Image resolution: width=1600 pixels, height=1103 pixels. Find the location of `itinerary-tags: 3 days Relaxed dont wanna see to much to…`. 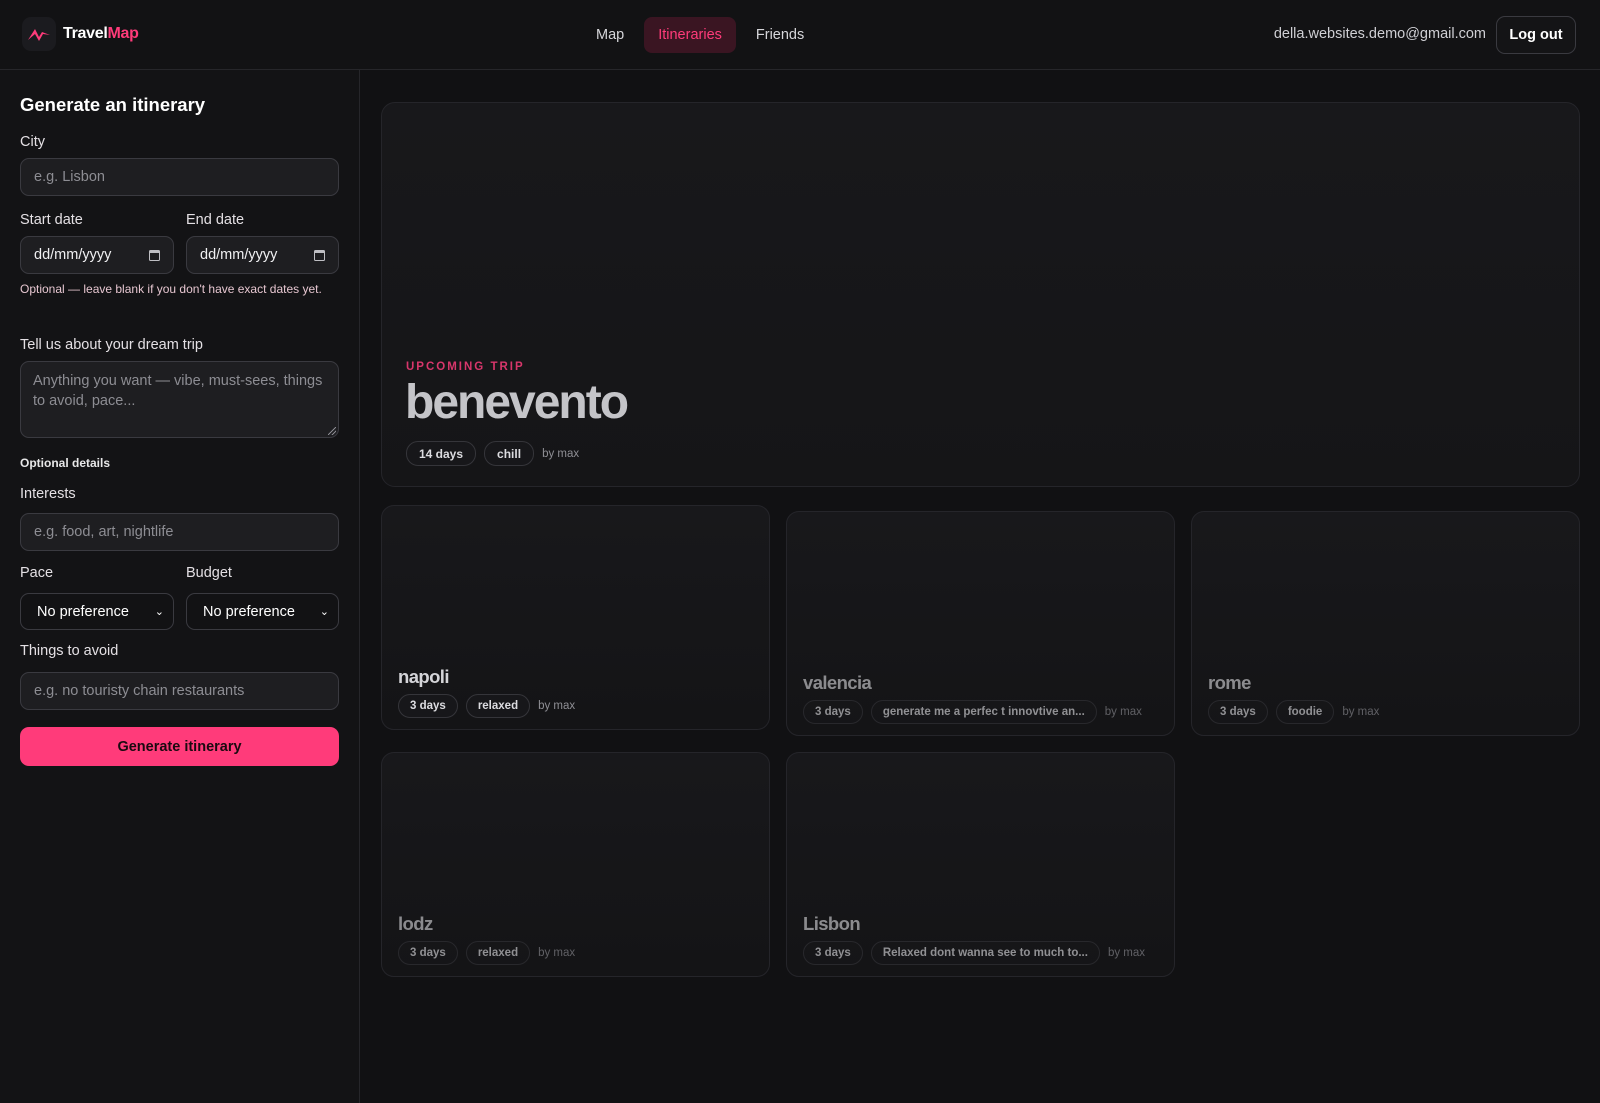

itinerary-tags: 3 days Relaxed dont wanna see to much to… is located at coordinates (974, 953).